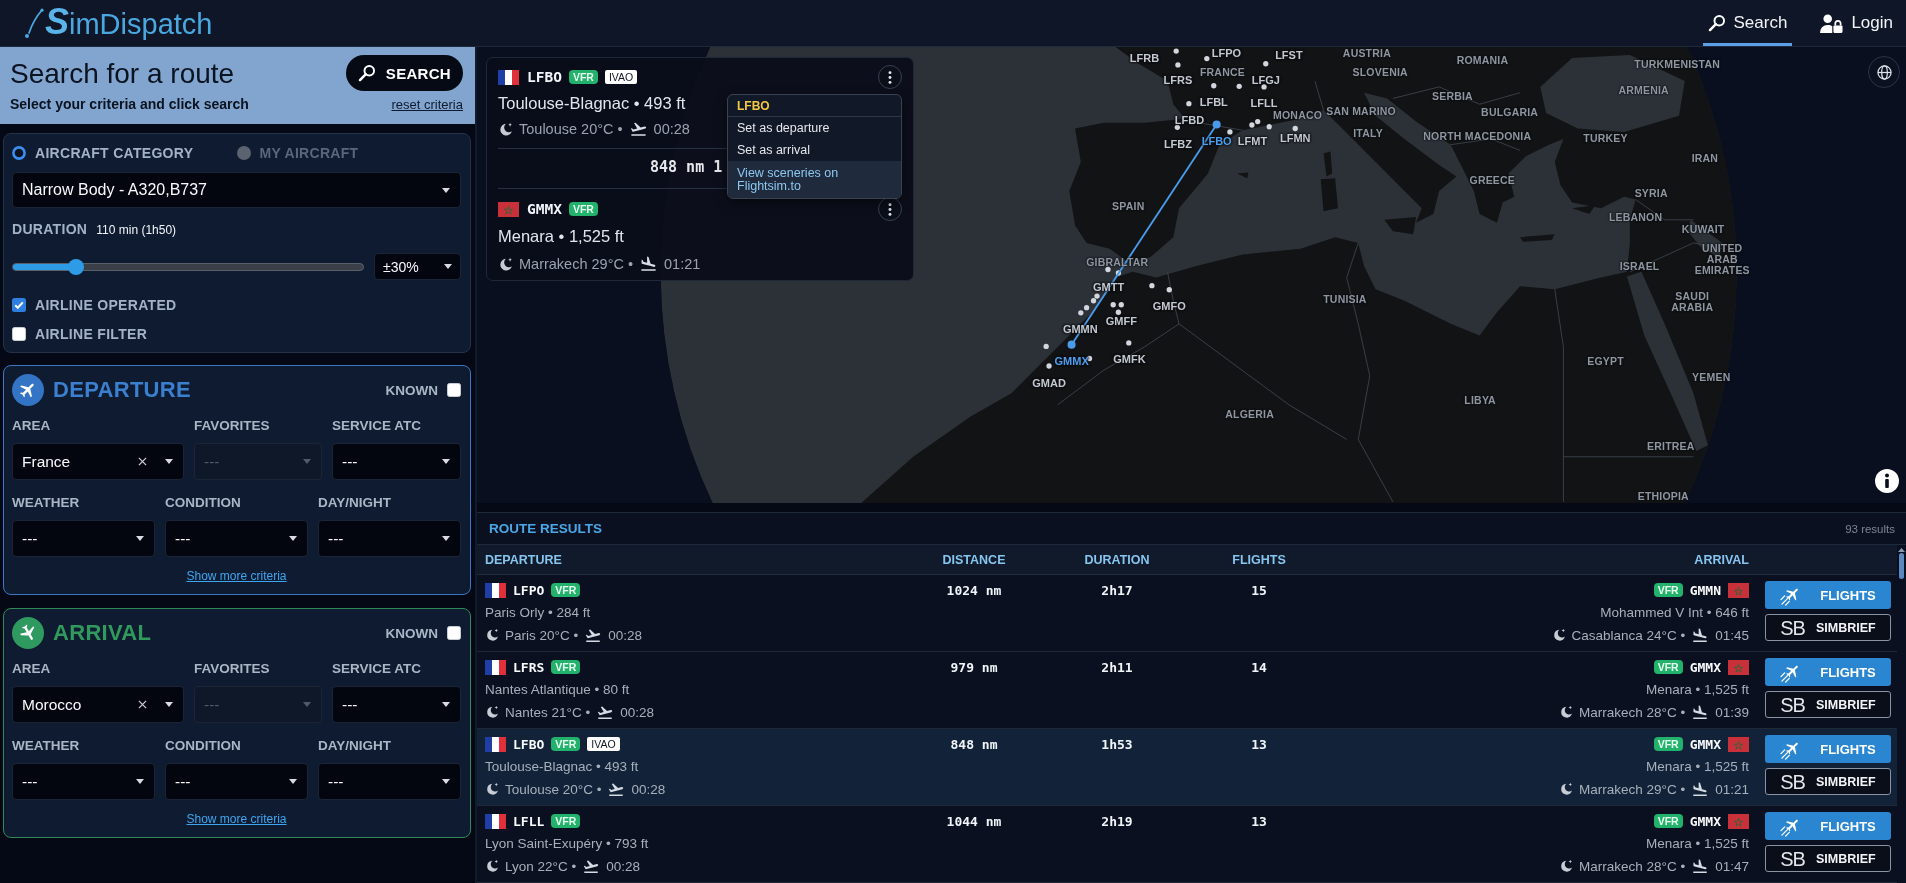 The width and height of the screenshot is (1906, 883). I want to click on reset-link: reset criteria, so click(427, 105).